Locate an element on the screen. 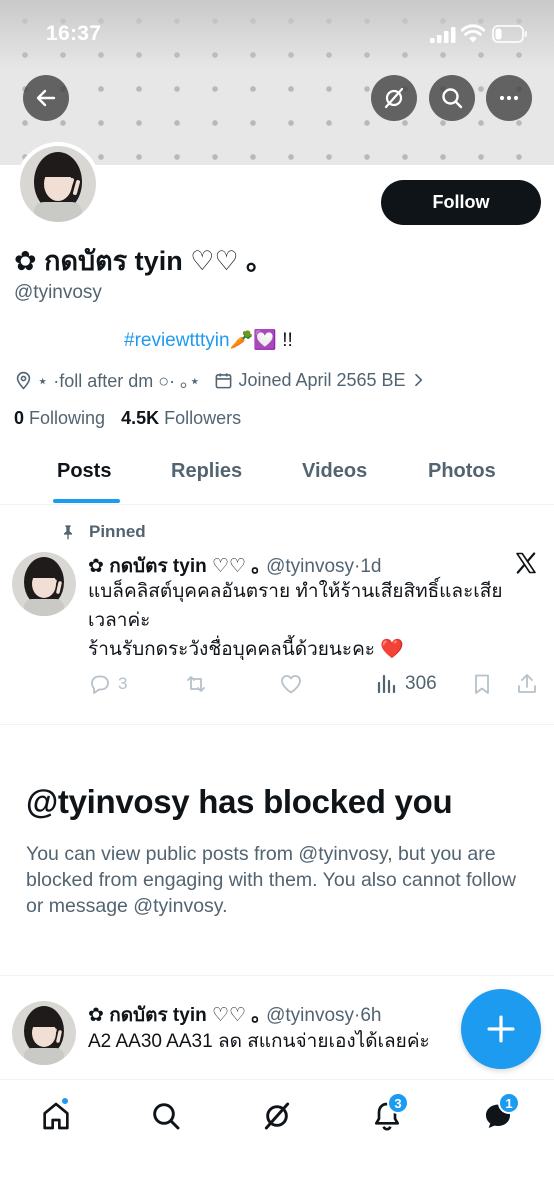 This screenshot has height=1199, width=554. tab-replies: Replies is located at coordinates (206, 471).